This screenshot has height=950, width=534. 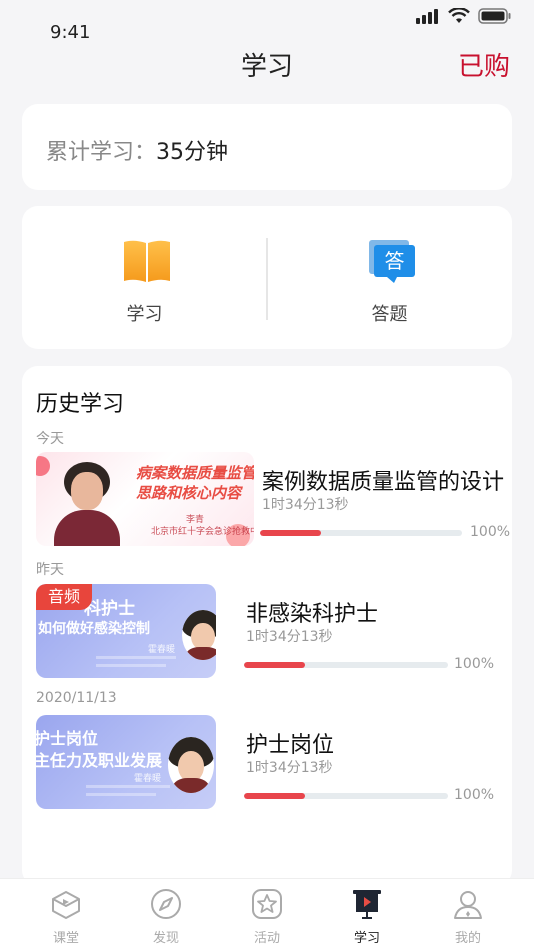 What do you see at coordinates (468, 905) in the screenshot?
I see `profile-icon` at bounding box center [468, 905].